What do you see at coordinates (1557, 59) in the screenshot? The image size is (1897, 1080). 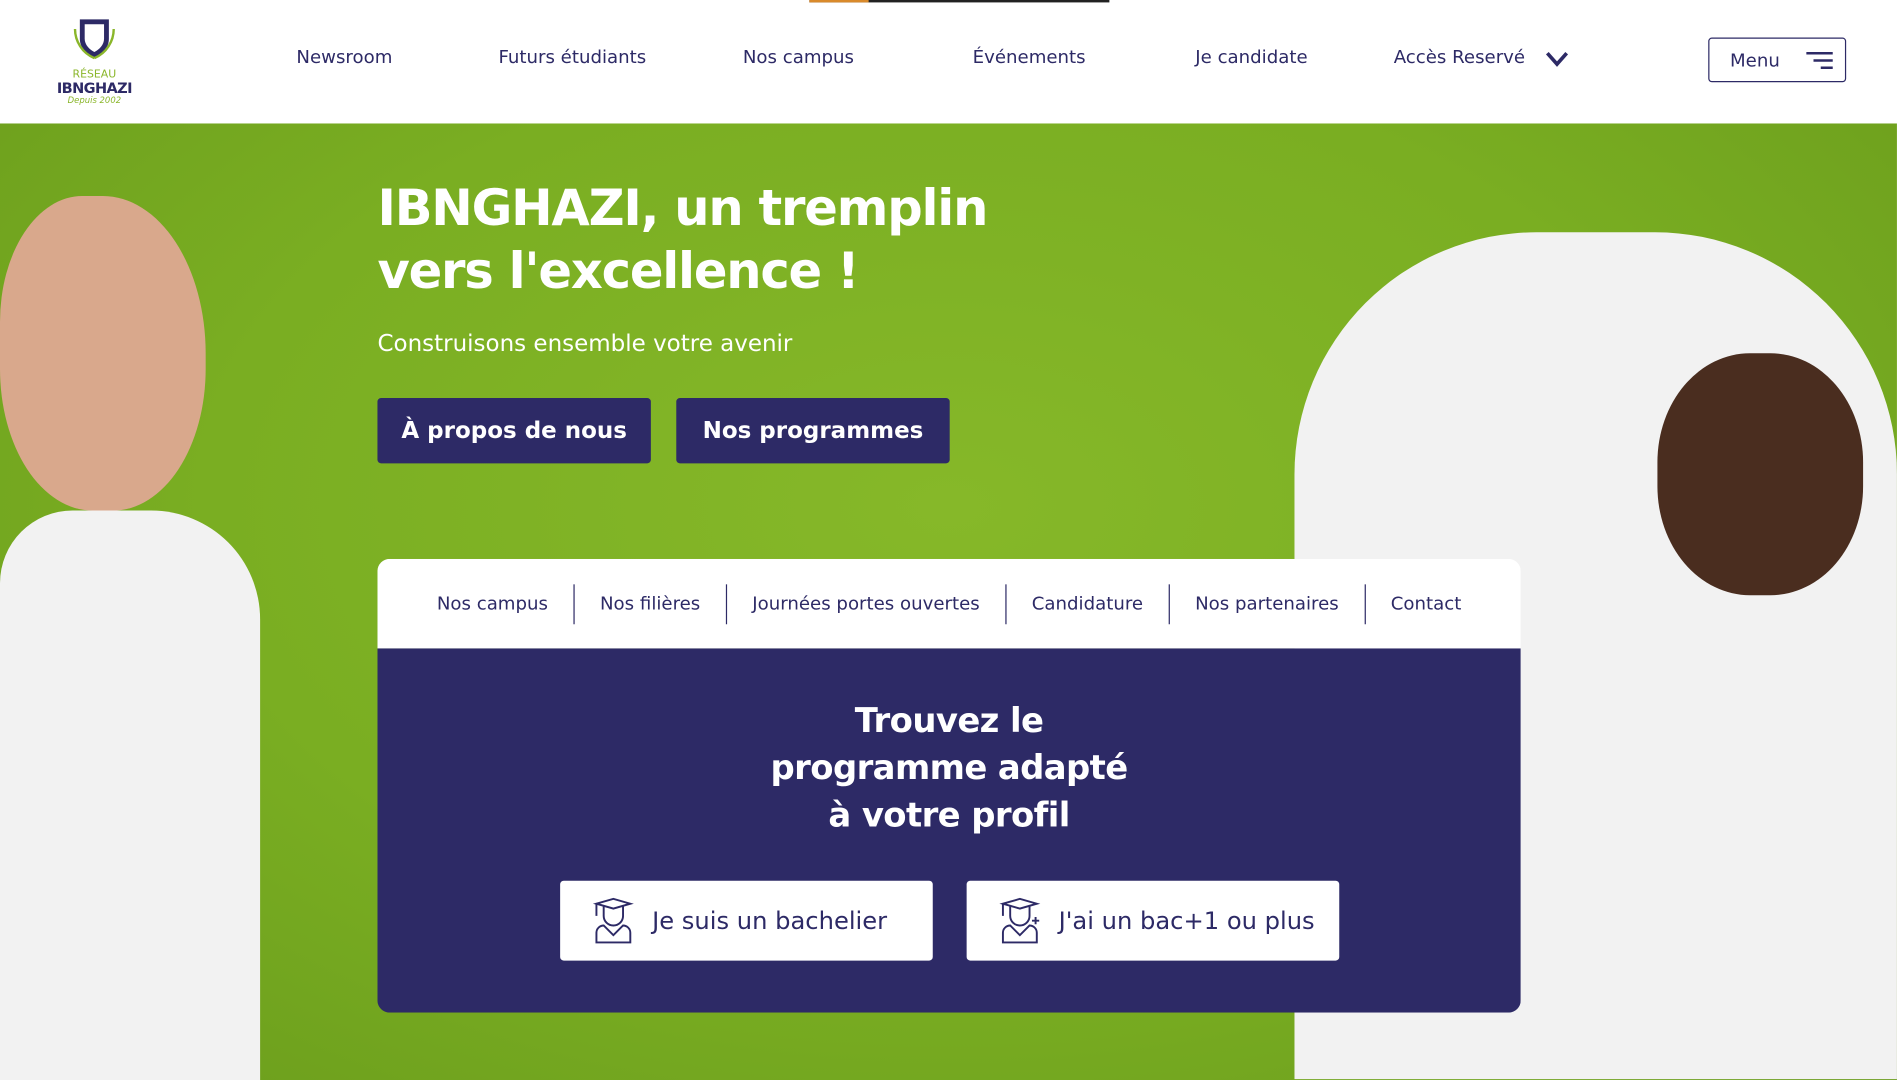 I see `chevron-down-icon` at bounding box center [1557, 59].